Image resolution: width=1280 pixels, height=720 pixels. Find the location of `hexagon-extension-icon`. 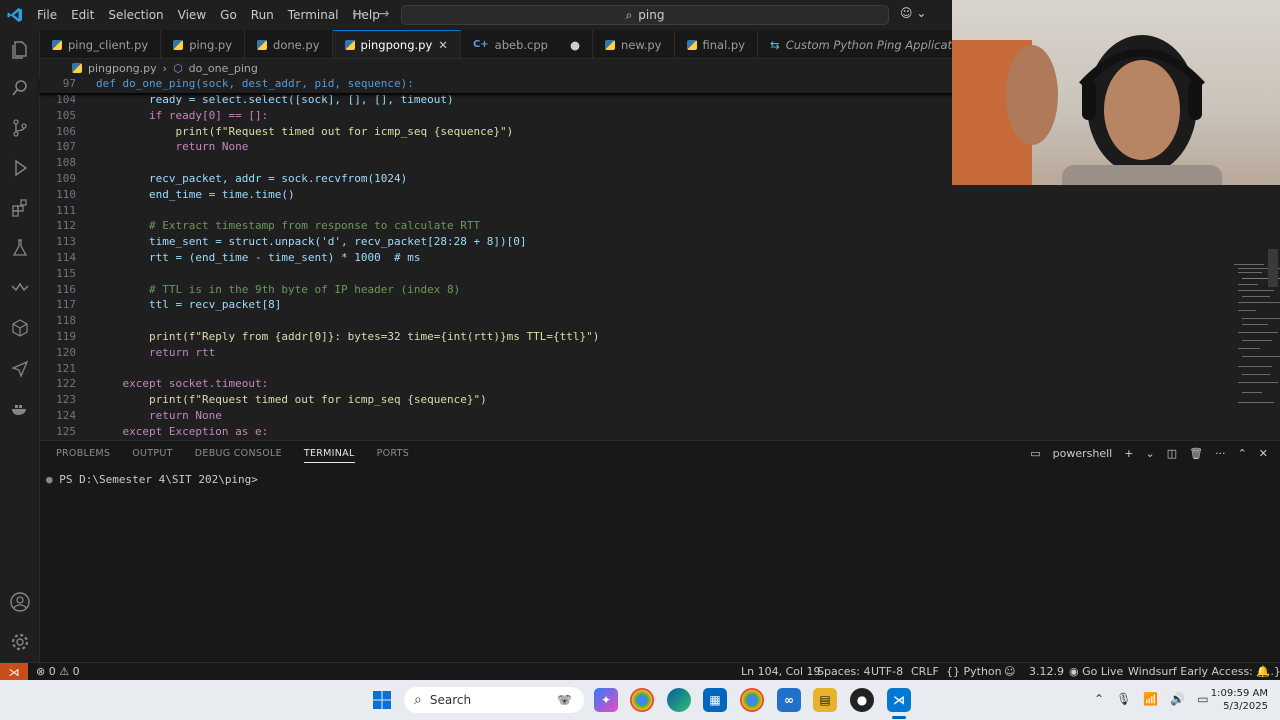

hexagon-extension-icon is located at coordinates (20, 328).